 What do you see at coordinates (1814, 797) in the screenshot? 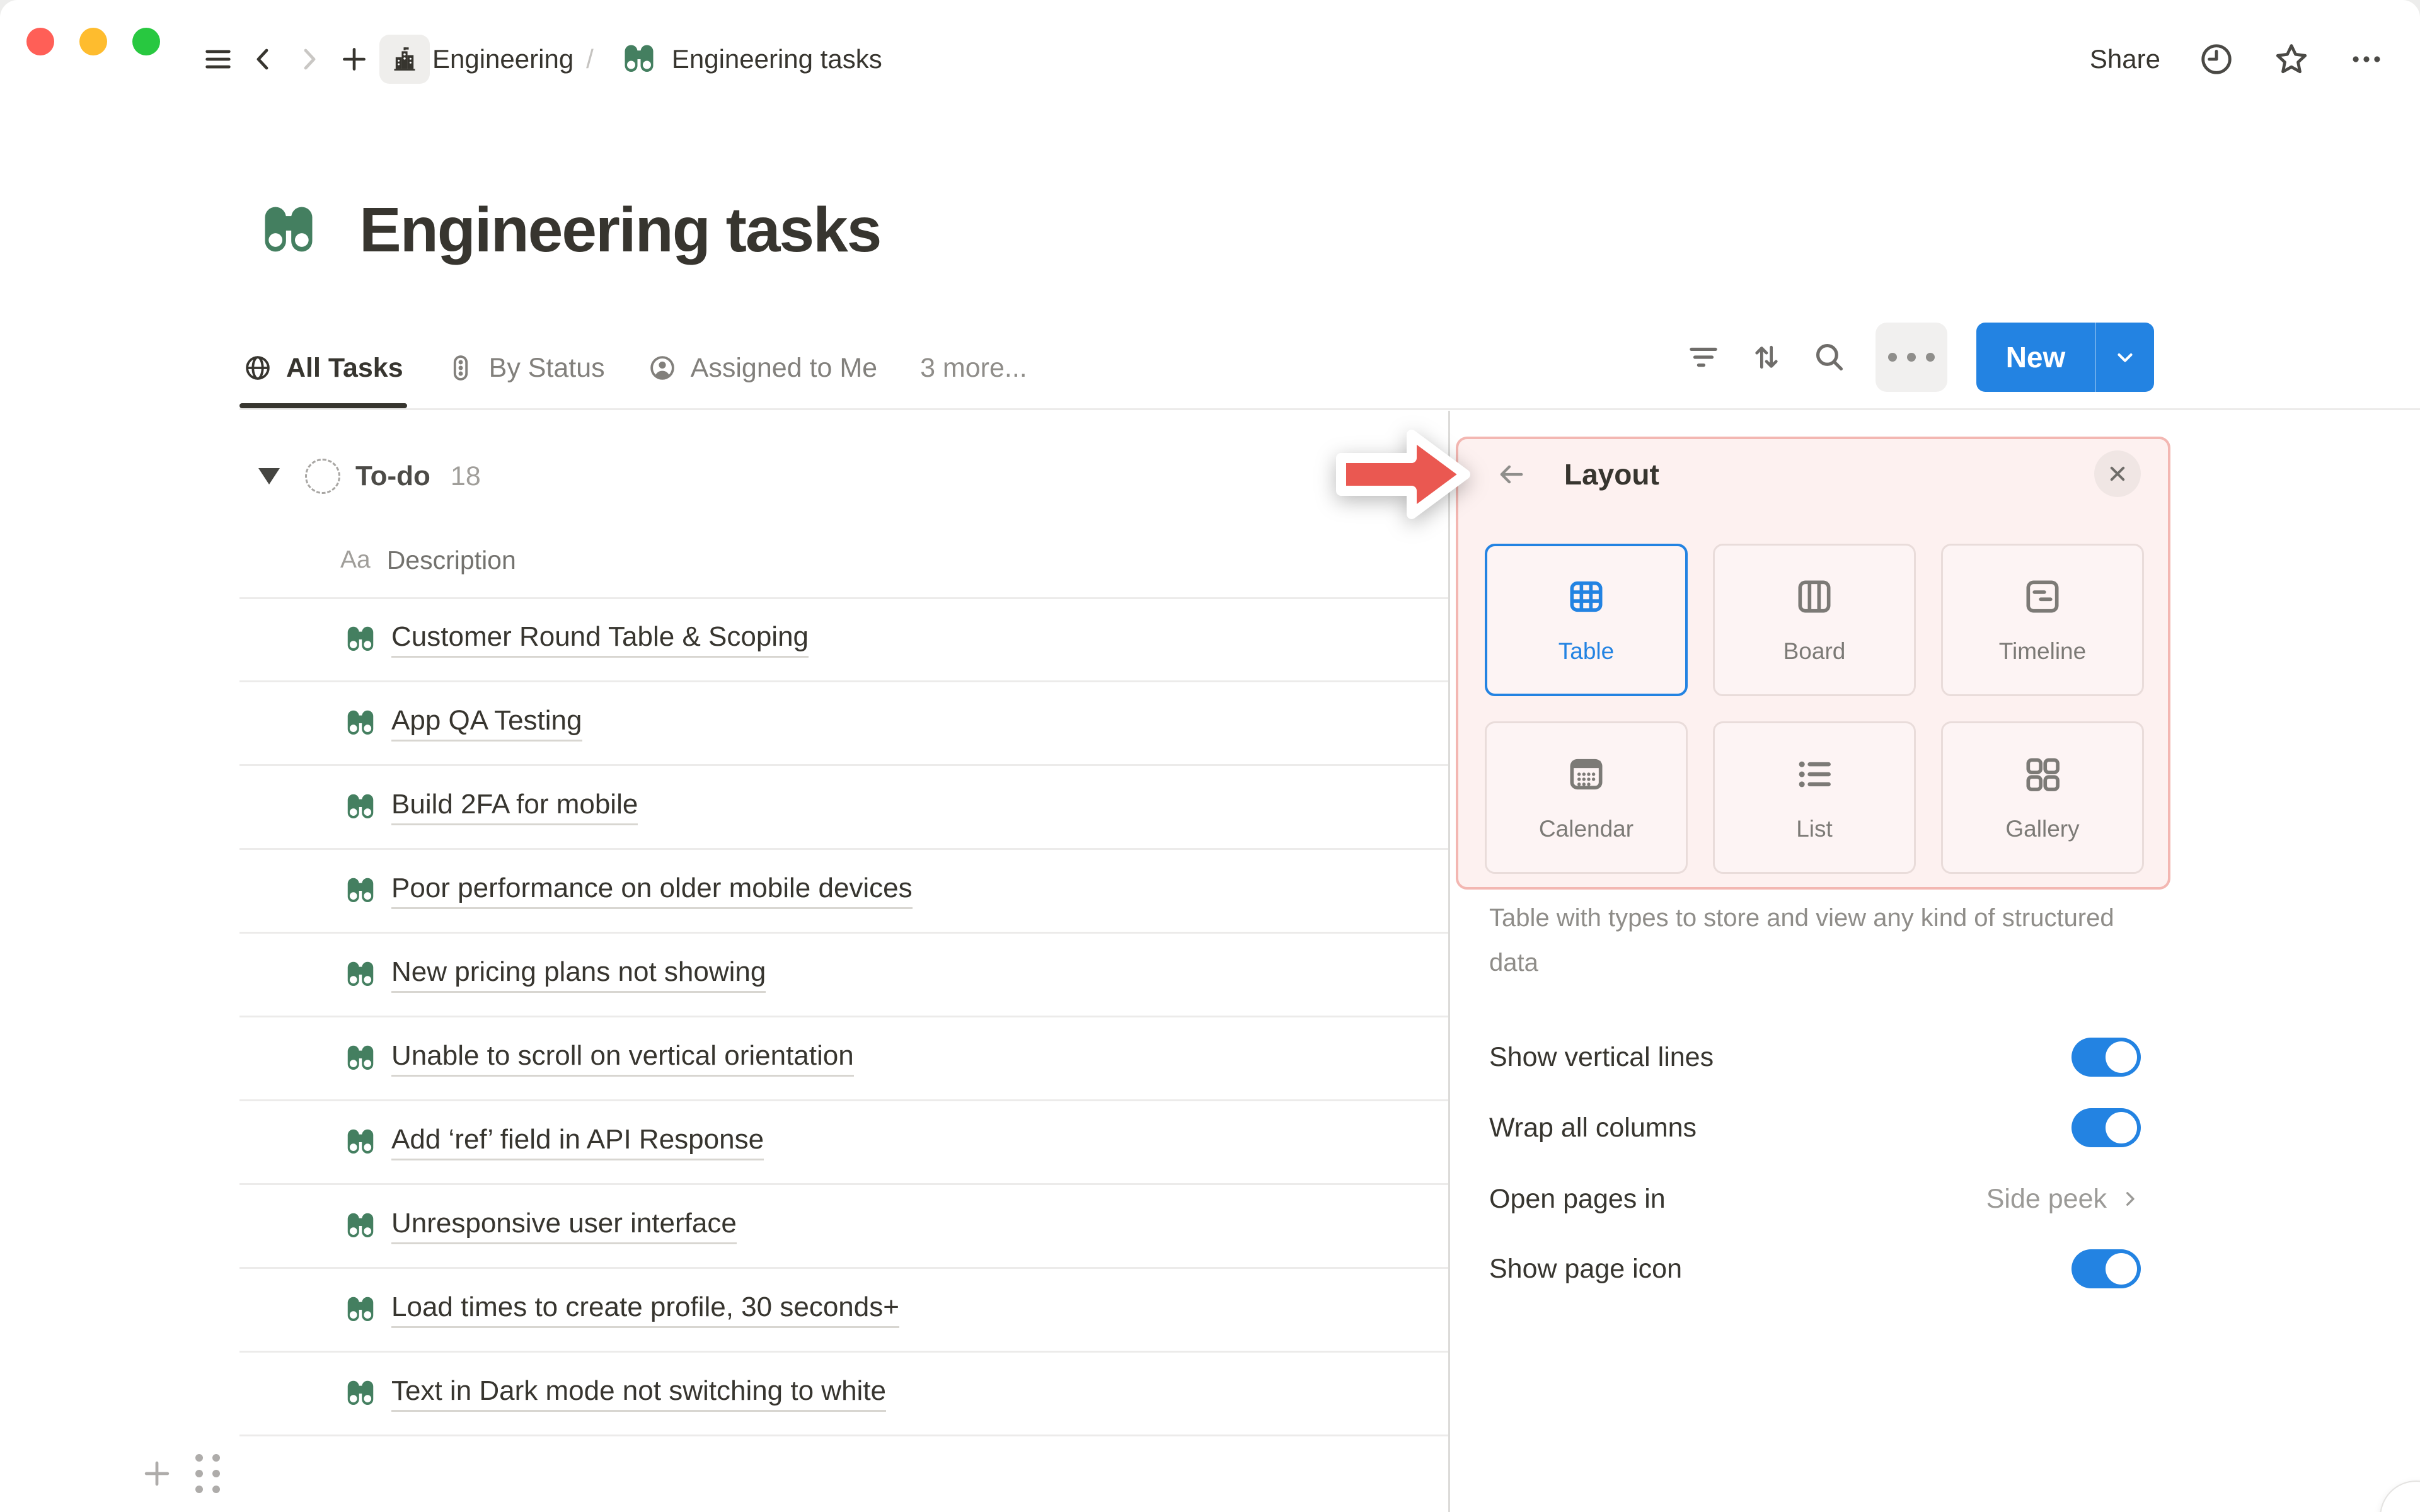
I see `layout-option-list: List` at bounding box center [1814, 797].